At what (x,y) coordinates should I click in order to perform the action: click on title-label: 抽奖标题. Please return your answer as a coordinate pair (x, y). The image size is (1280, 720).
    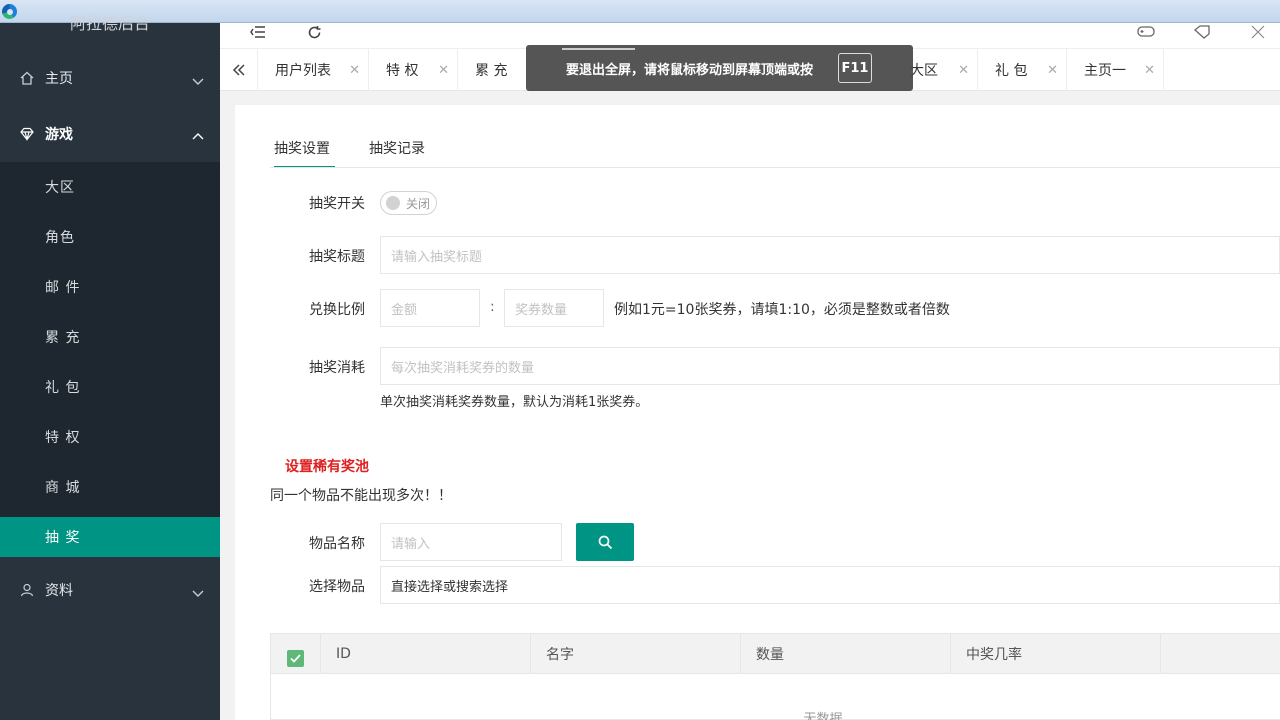
    Looking at the image, I should click on (337, 257).